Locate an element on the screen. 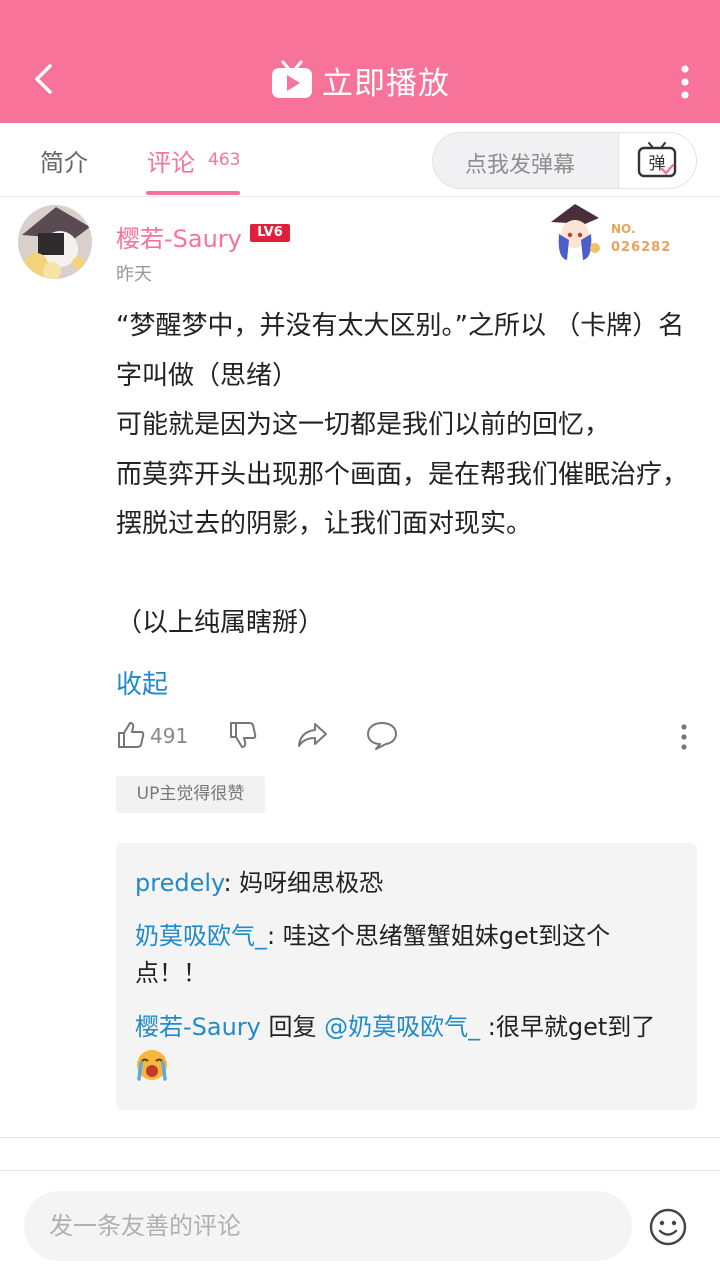  top-bar: 立即播放 is located at coordinates (360, 61).